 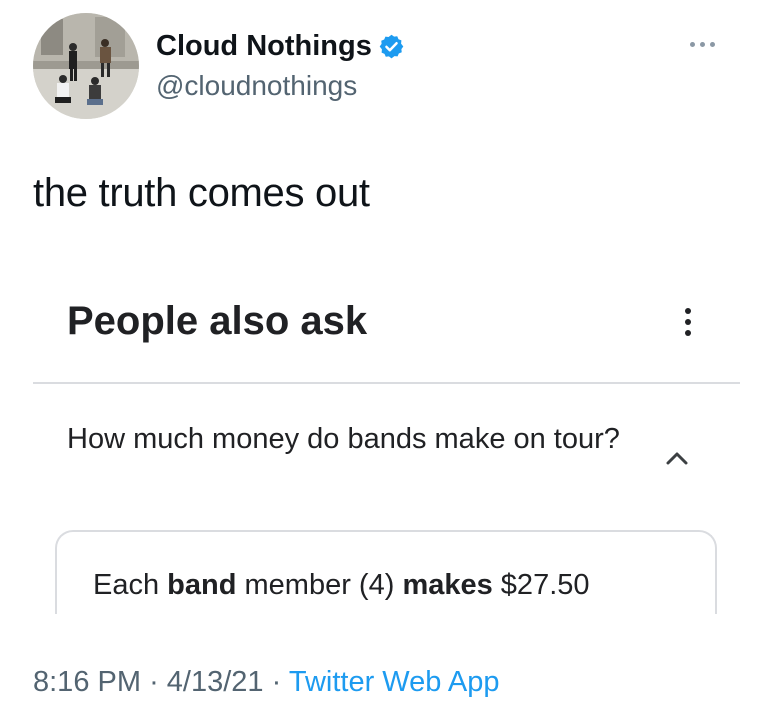 I want to click on more-vertical-icon, so click(x=688, y=322).